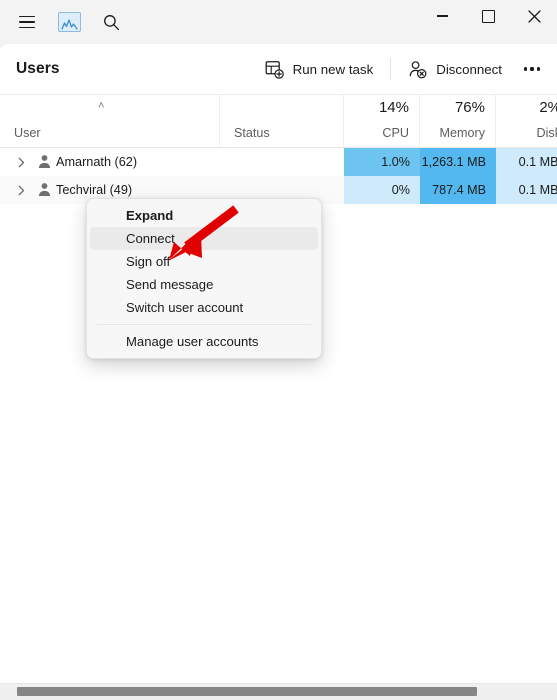 The height and width of the screenshot is (700, 557). What do you see at coordinates (282, 162) in the screenshot?
I see `status-cell` at bounding box center [282, 162].